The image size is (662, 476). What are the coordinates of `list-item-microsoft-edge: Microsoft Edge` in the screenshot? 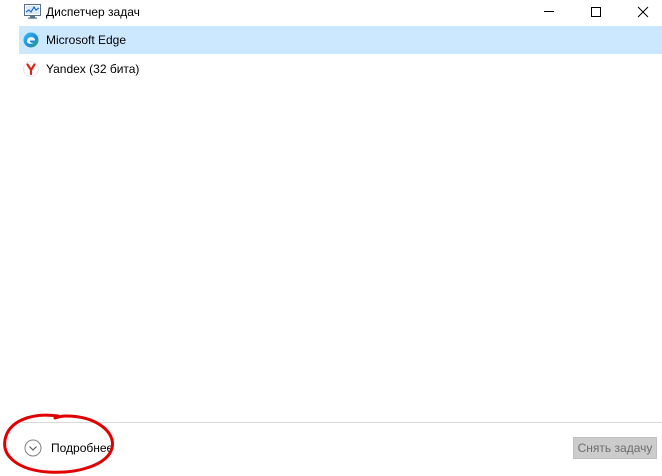 It's located at (340, 40).